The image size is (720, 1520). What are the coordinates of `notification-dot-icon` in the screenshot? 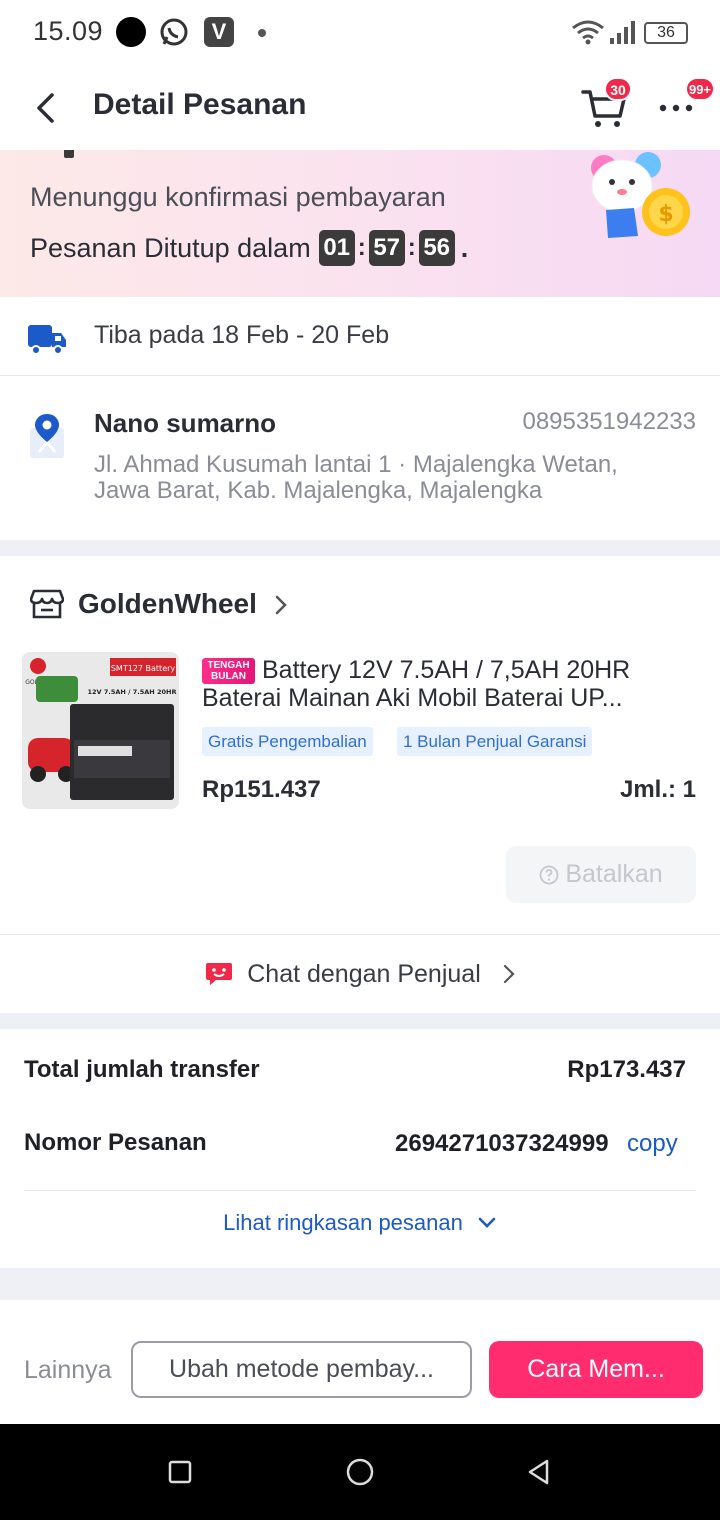 It's located at (131, 32).